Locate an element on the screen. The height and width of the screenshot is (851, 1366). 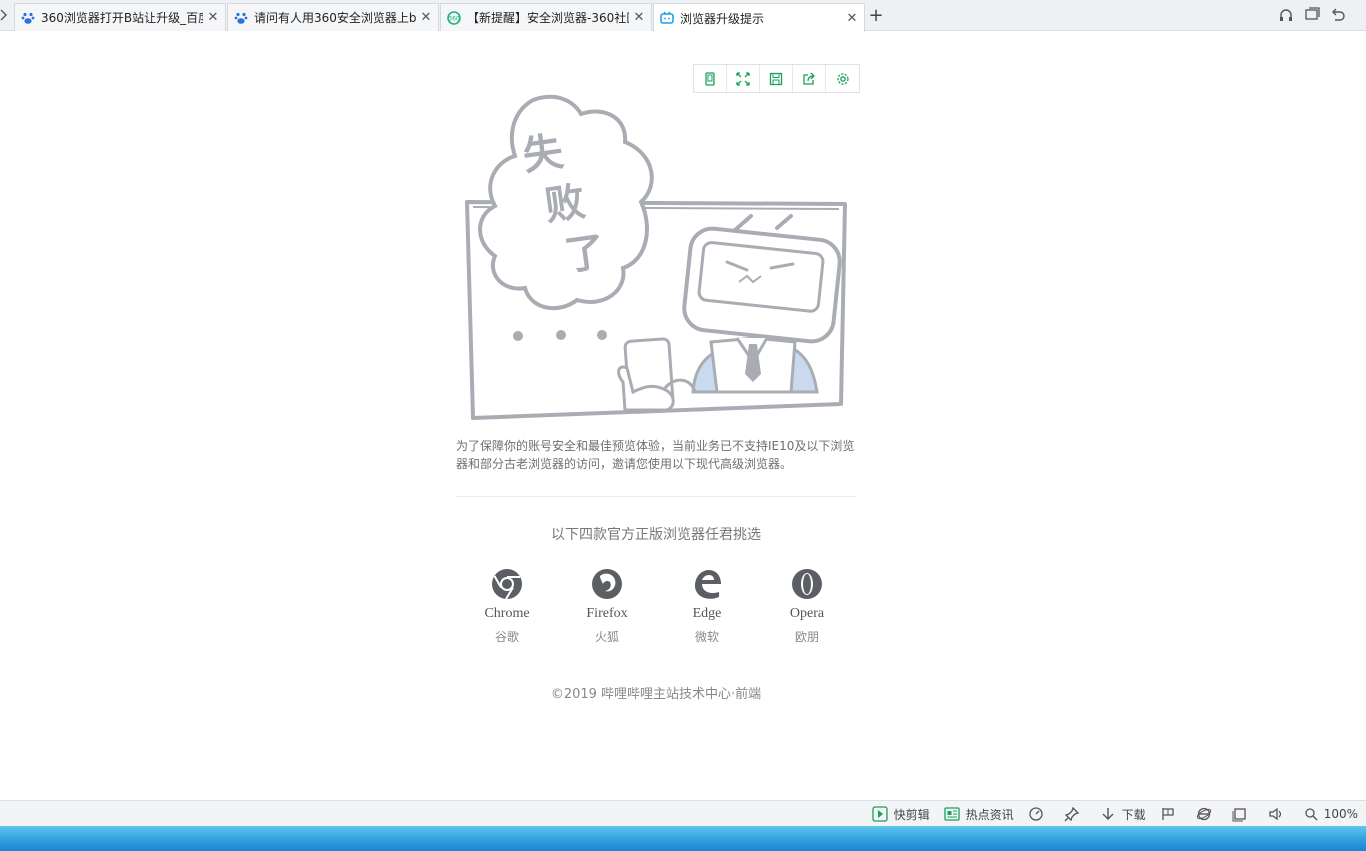
download-button: 下载 is located at coordinates (1123, 814).